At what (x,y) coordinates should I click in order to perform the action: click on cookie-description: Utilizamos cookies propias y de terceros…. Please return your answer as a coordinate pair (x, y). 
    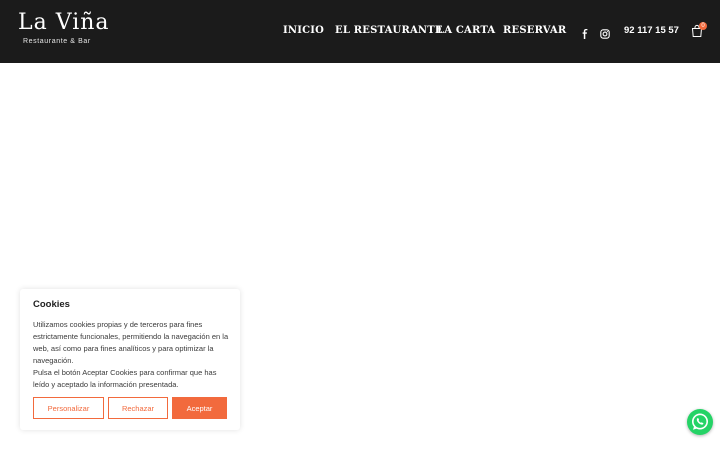
    Looking at the image, I should click on (132, 355).